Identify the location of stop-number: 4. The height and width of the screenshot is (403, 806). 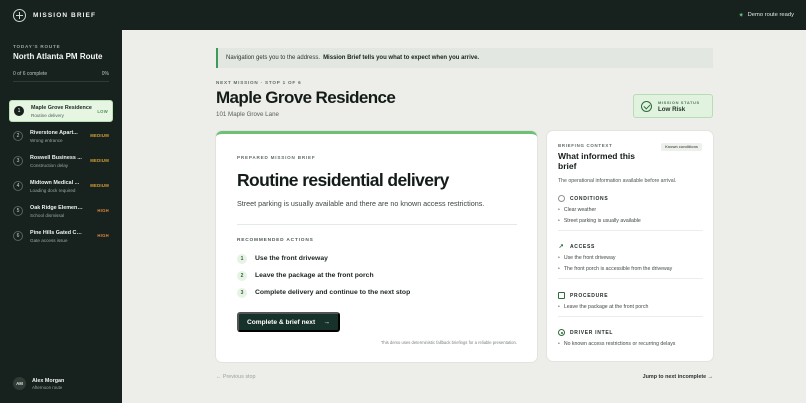
(18, 186).